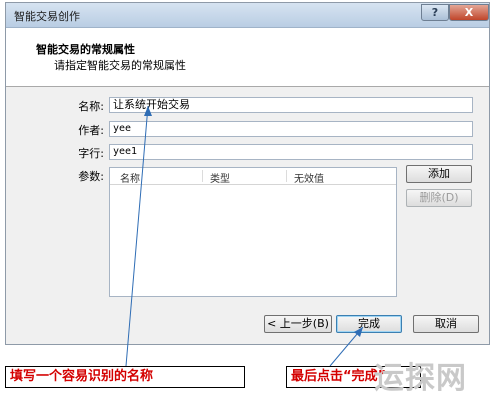 Image resolution: width=495 pixels, height=400 pixels. What do you see at coordinates (137, 236) in the screenshot?
I see `name-callout-arrow` at bounding box center [137, 236].